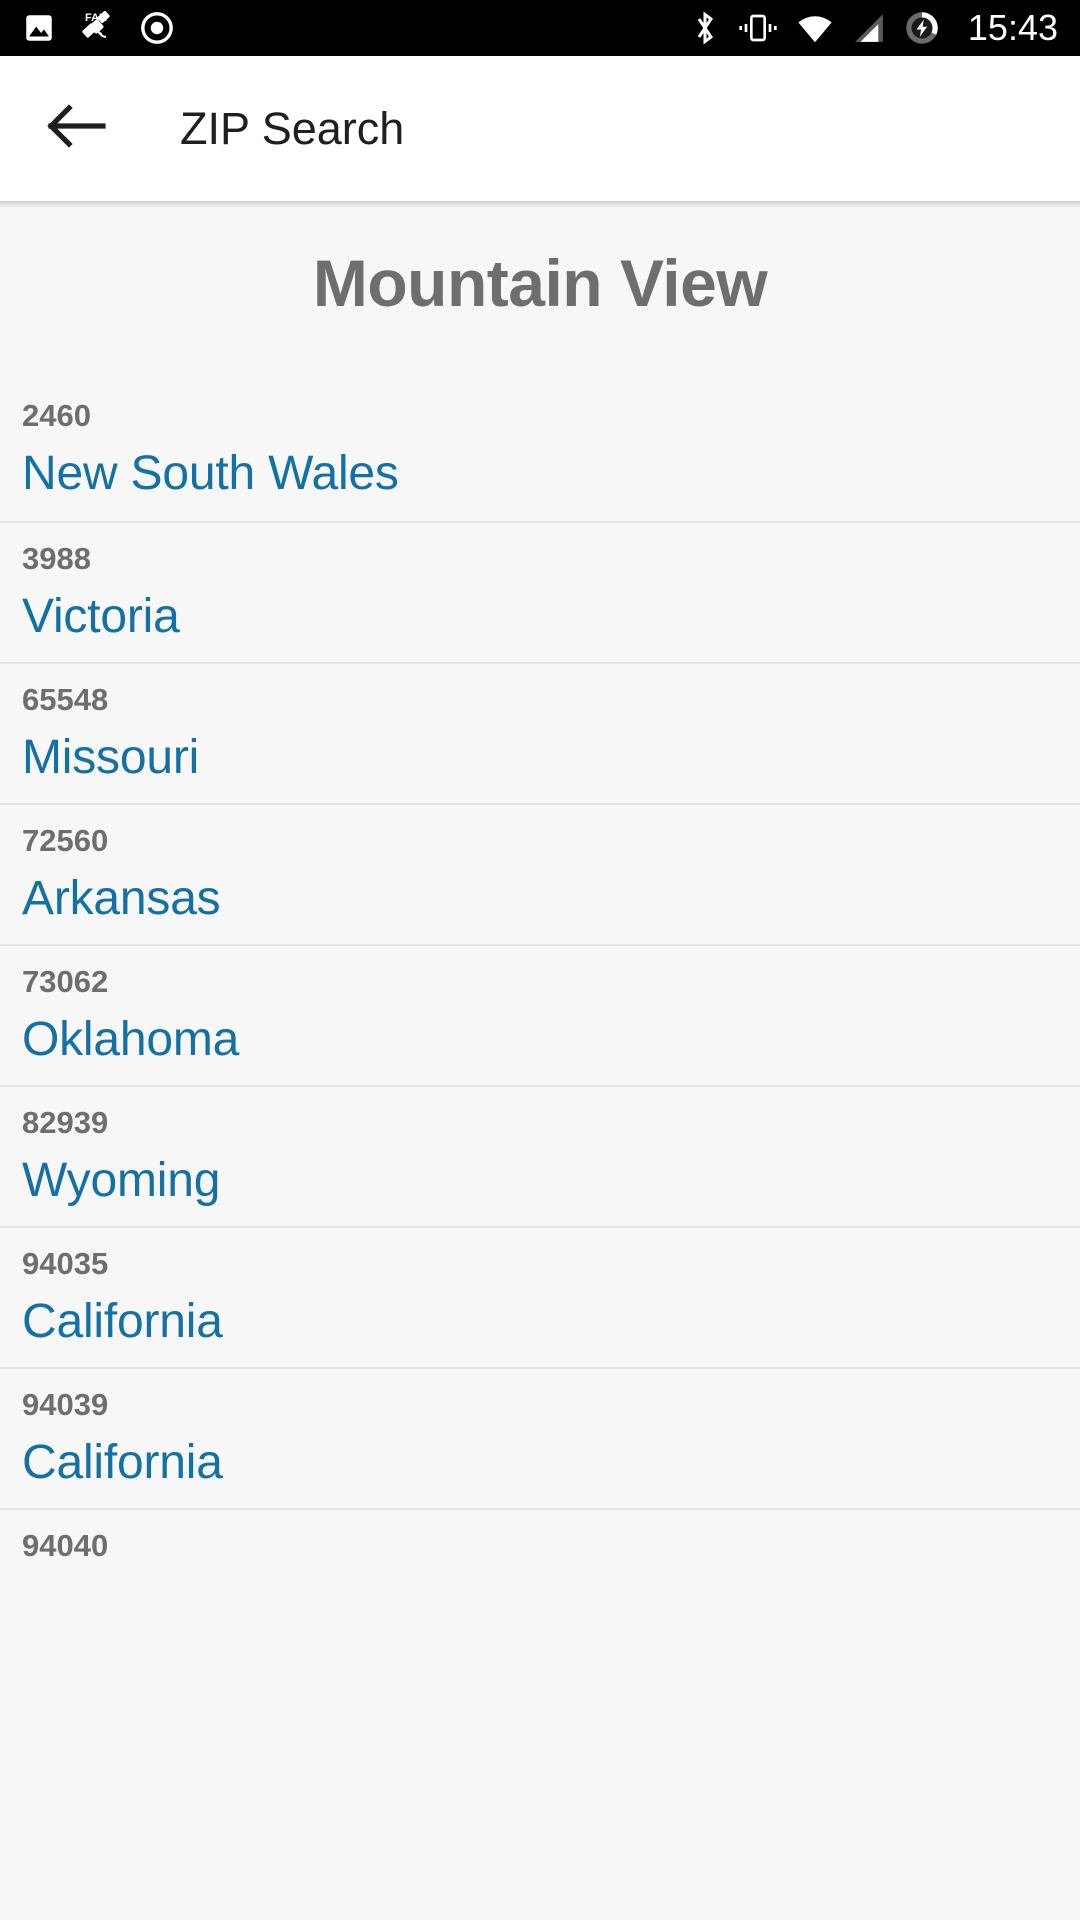  Describe the element at coordinates (65, 1123) in the screenshot. I see `zip-code: 82939` at that location.